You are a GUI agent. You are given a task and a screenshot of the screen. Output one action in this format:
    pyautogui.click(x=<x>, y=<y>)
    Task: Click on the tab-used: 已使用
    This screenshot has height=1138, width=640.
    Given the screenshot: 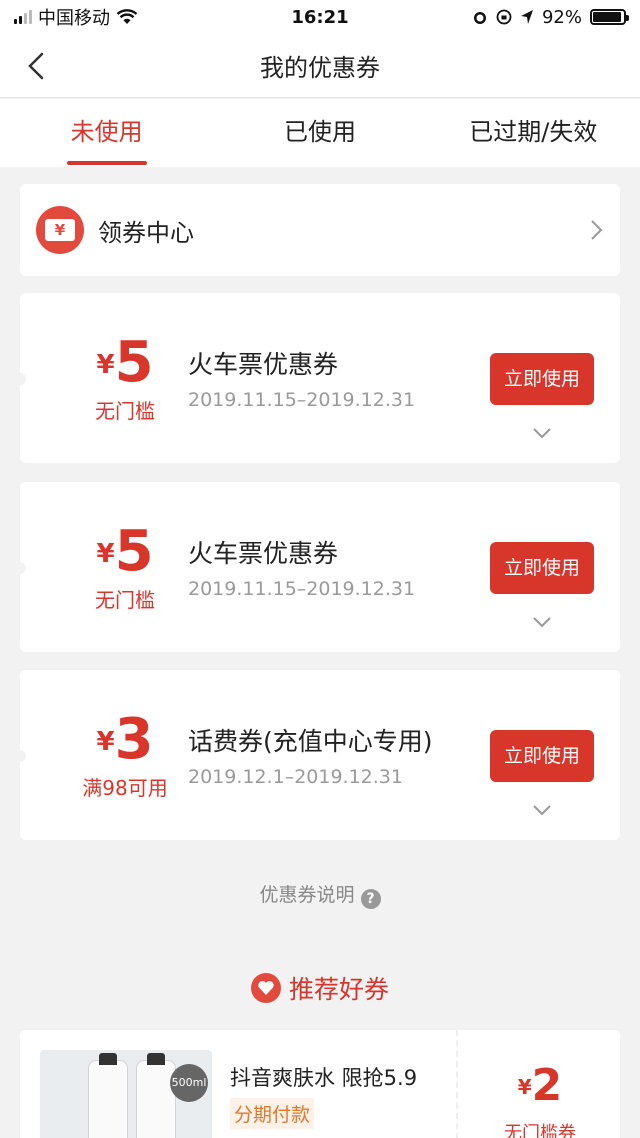 What is the action you would take?
    pyautogui.click(x=319, y=133)
    